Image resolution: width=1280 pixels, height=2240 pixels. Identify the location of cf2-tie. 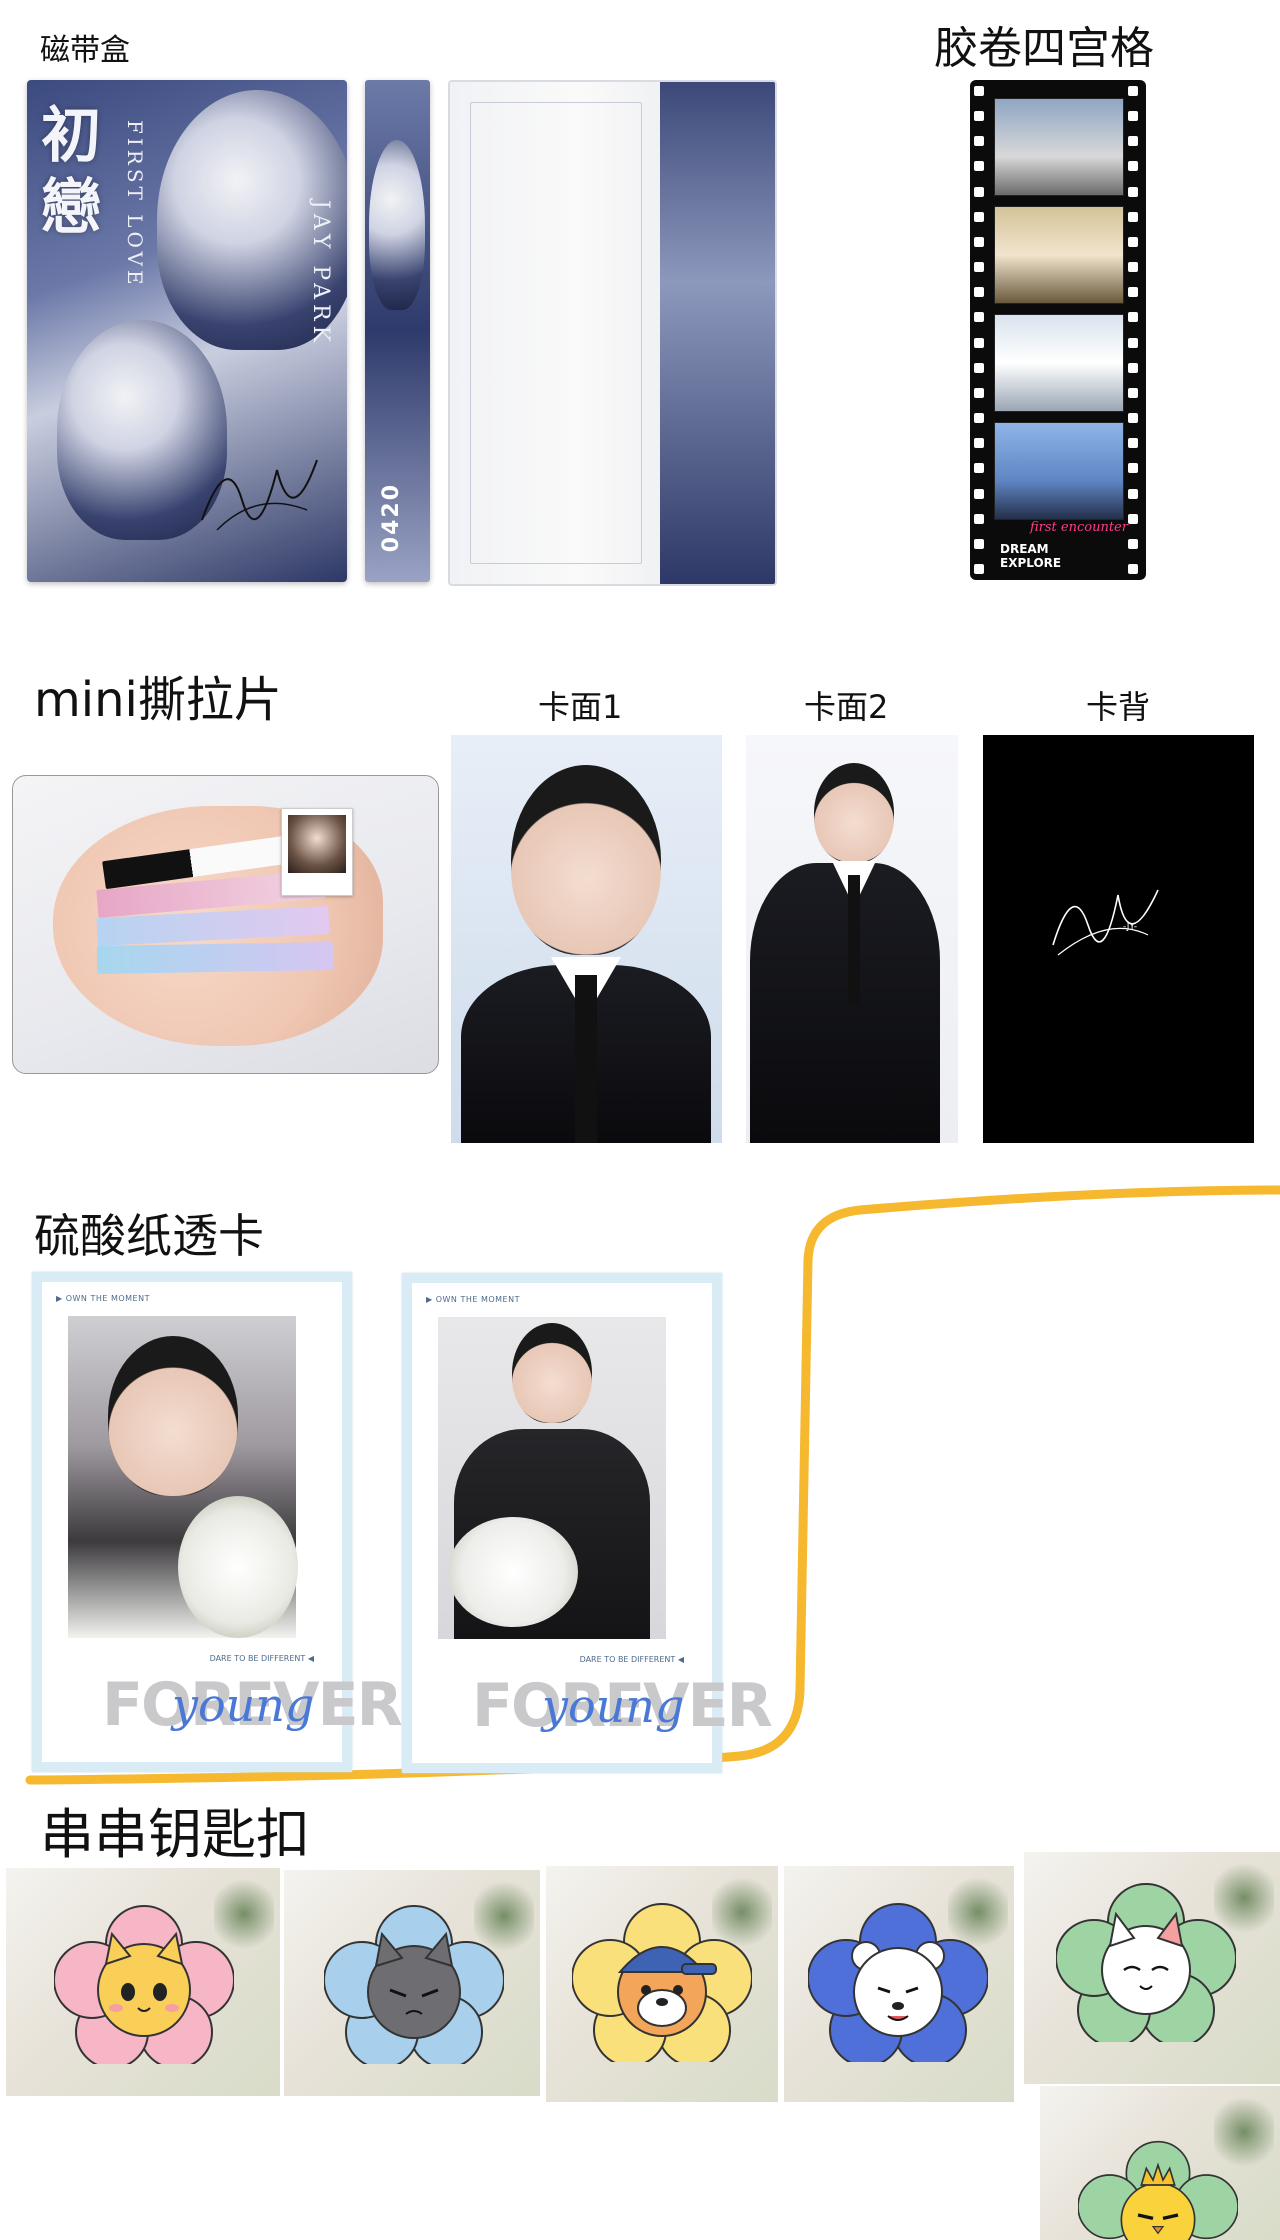
(854, 940).